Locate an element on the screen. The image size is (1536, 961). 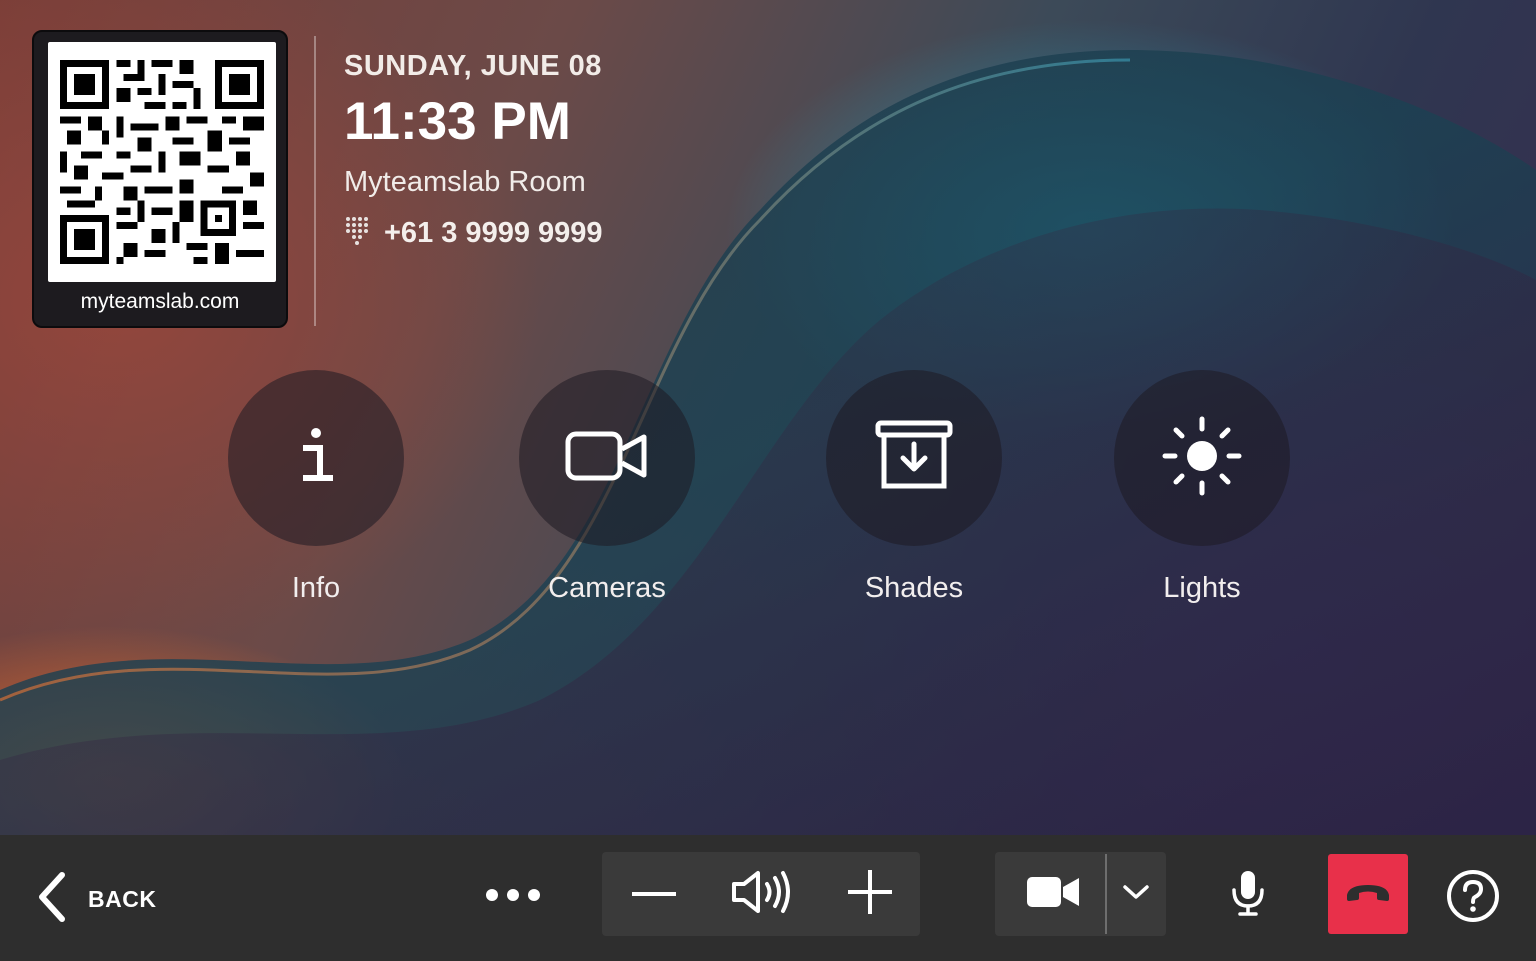
phone-row: +61 3 9999 9999 is located at coordinates (473, 233).